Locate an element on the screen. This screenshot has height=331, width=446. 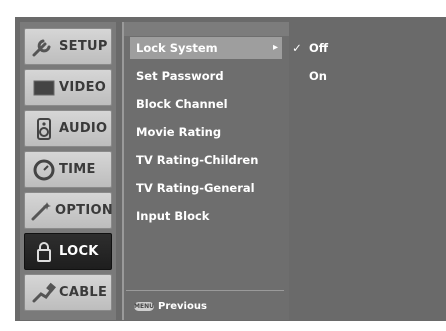
category-lock: LOCK is located at coordinates (68, 251).